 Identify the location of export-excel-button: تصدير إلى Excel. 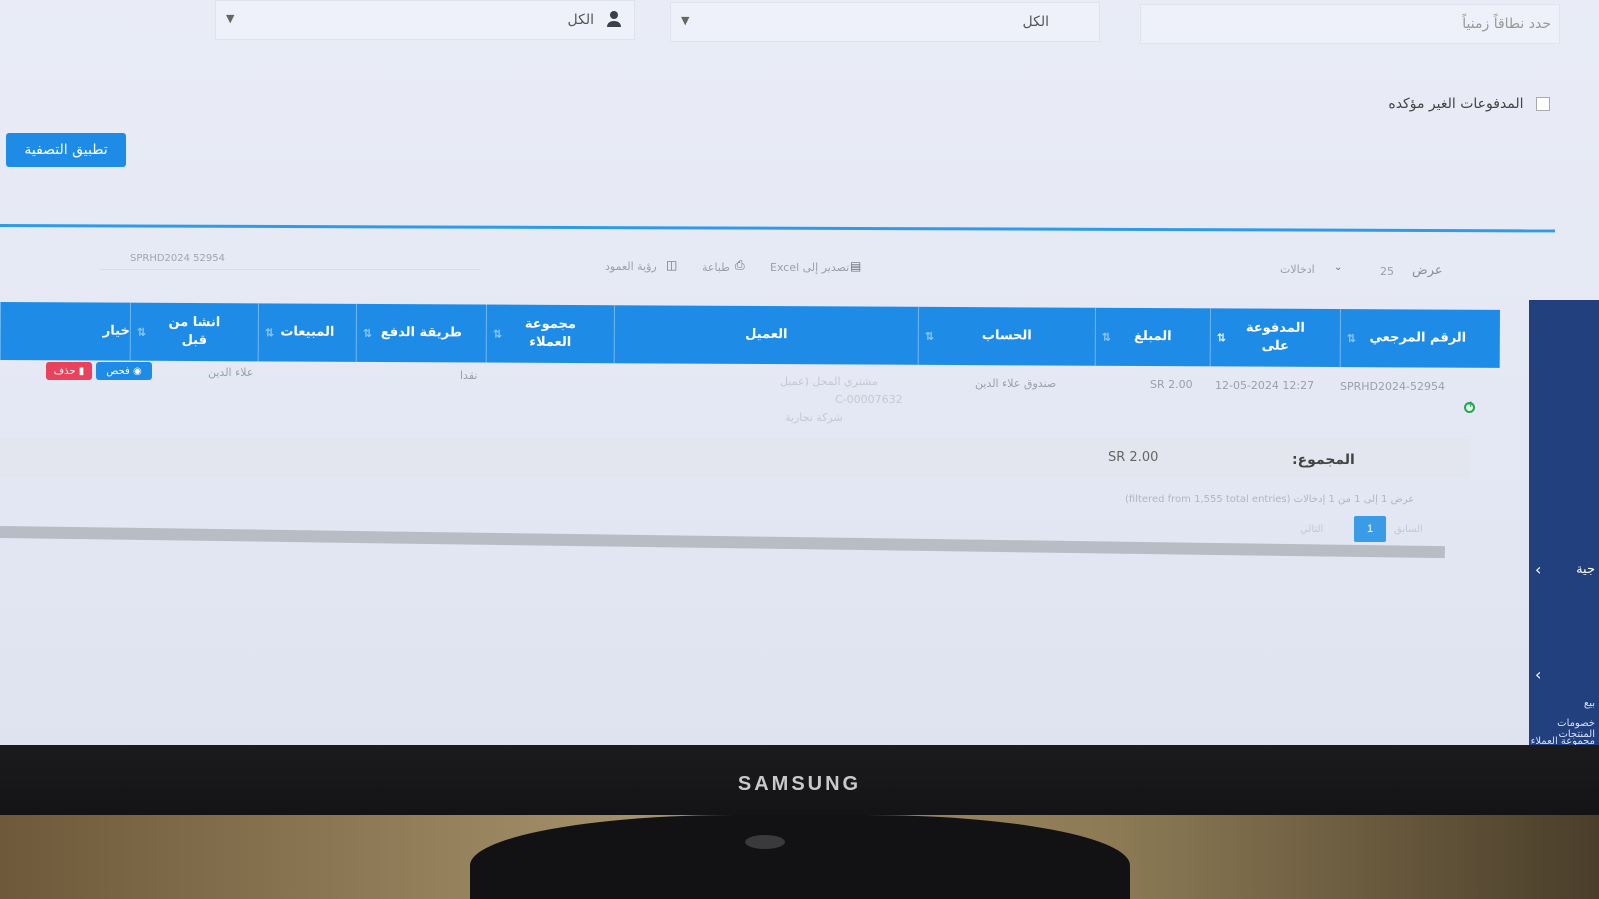
(809, 267).